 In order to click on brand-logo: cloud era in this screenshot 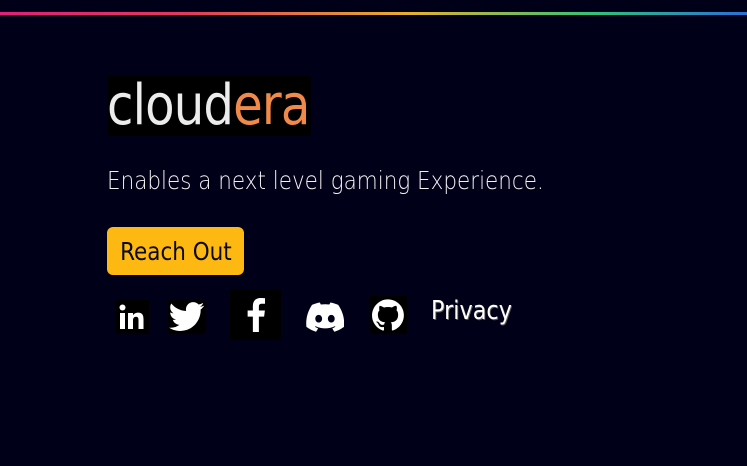, I will do `click(209, 105)`.